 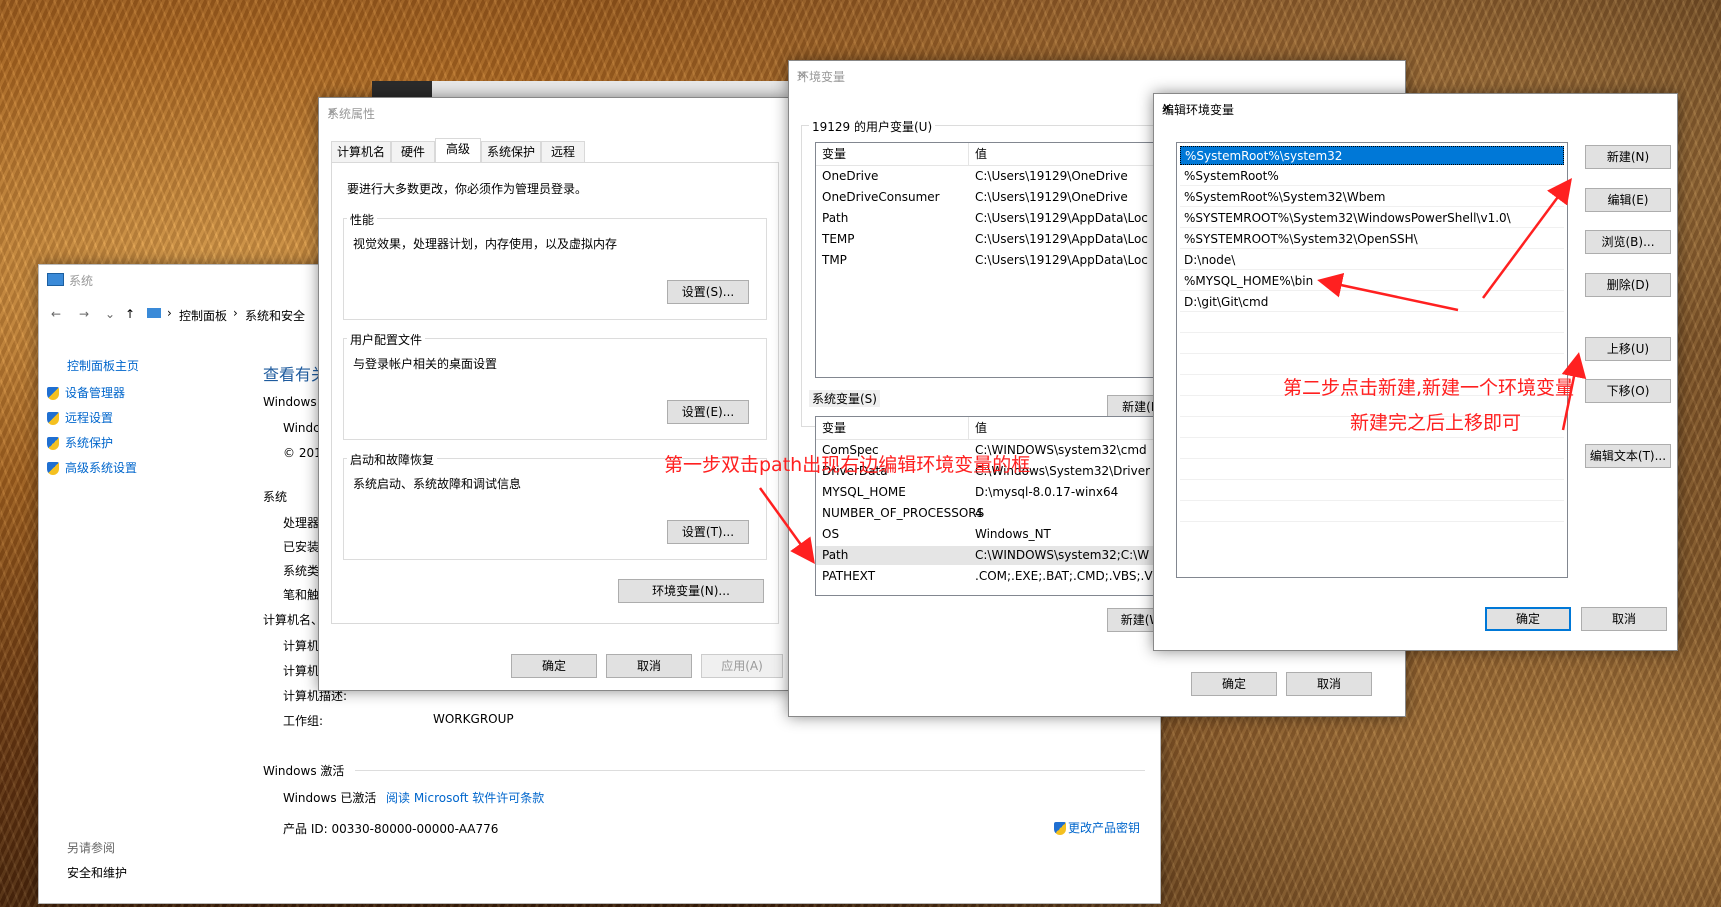 What do you see at coordinates (1624, 619) in the screenshot?
I see `editenv-cancel-button: 取消` at bounding box center [1624, 619].